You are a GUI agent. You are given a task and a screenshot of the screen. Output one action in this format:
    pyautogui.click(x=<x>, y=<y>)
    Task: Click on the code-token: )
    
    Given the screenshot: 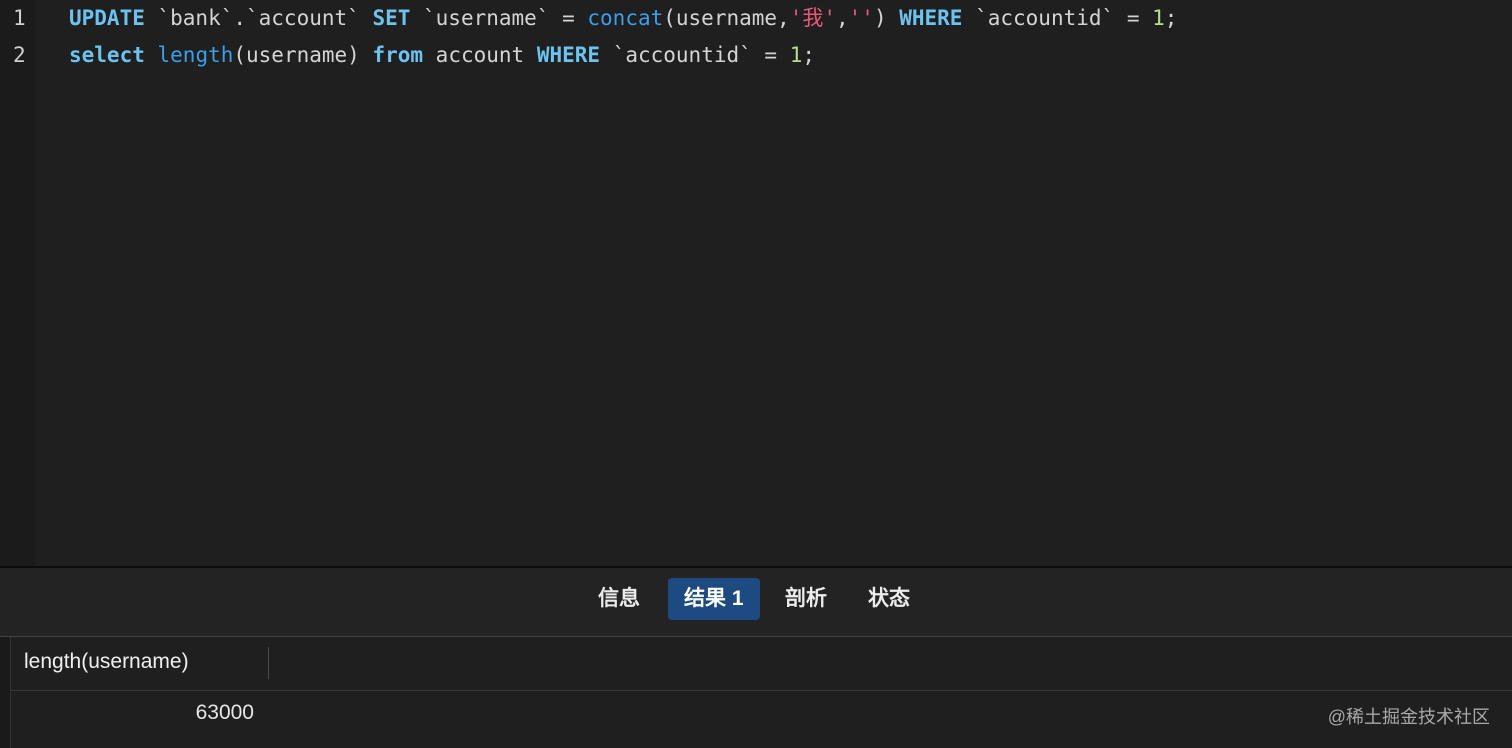 What is the action you would take?
    pyautogui.click(x=886, y=18)
    